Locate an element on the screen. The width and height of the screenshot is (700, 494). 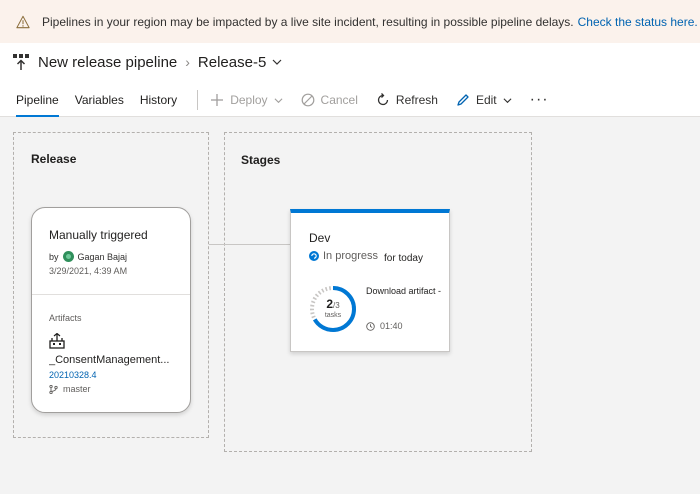
tasks-total: /3 is located at coordinates (336, 305).